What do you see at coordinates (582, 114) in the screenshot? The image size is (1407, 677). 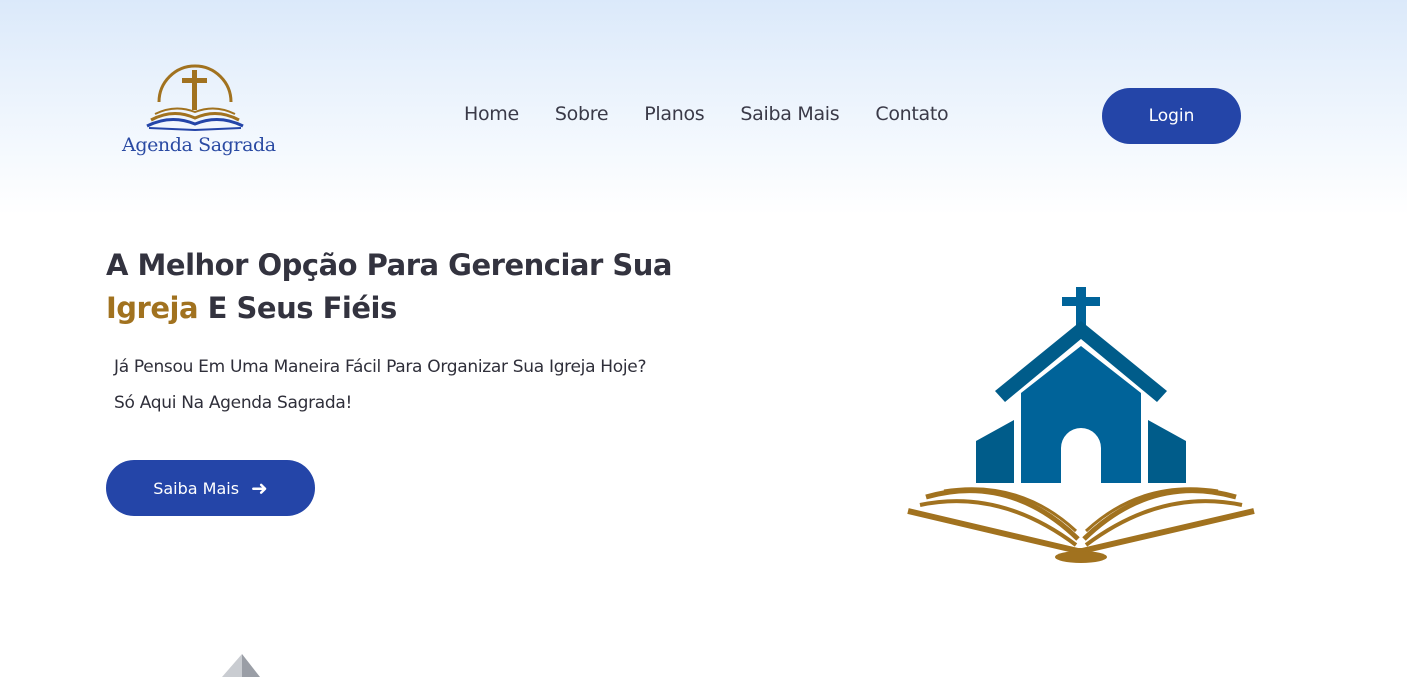 I see `nav-sobre: Sobre` at bounding box center [582, 114].